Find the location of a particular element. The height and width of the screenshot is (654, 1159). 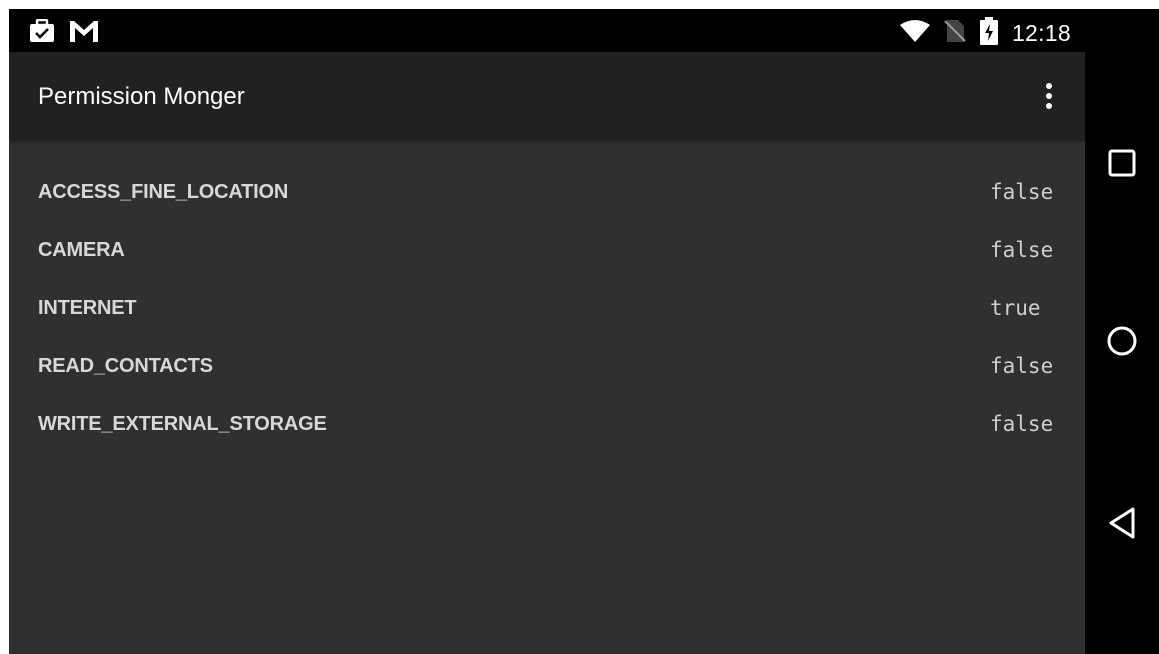

permission-name: CAMERA is located at coordinates (81, 250).